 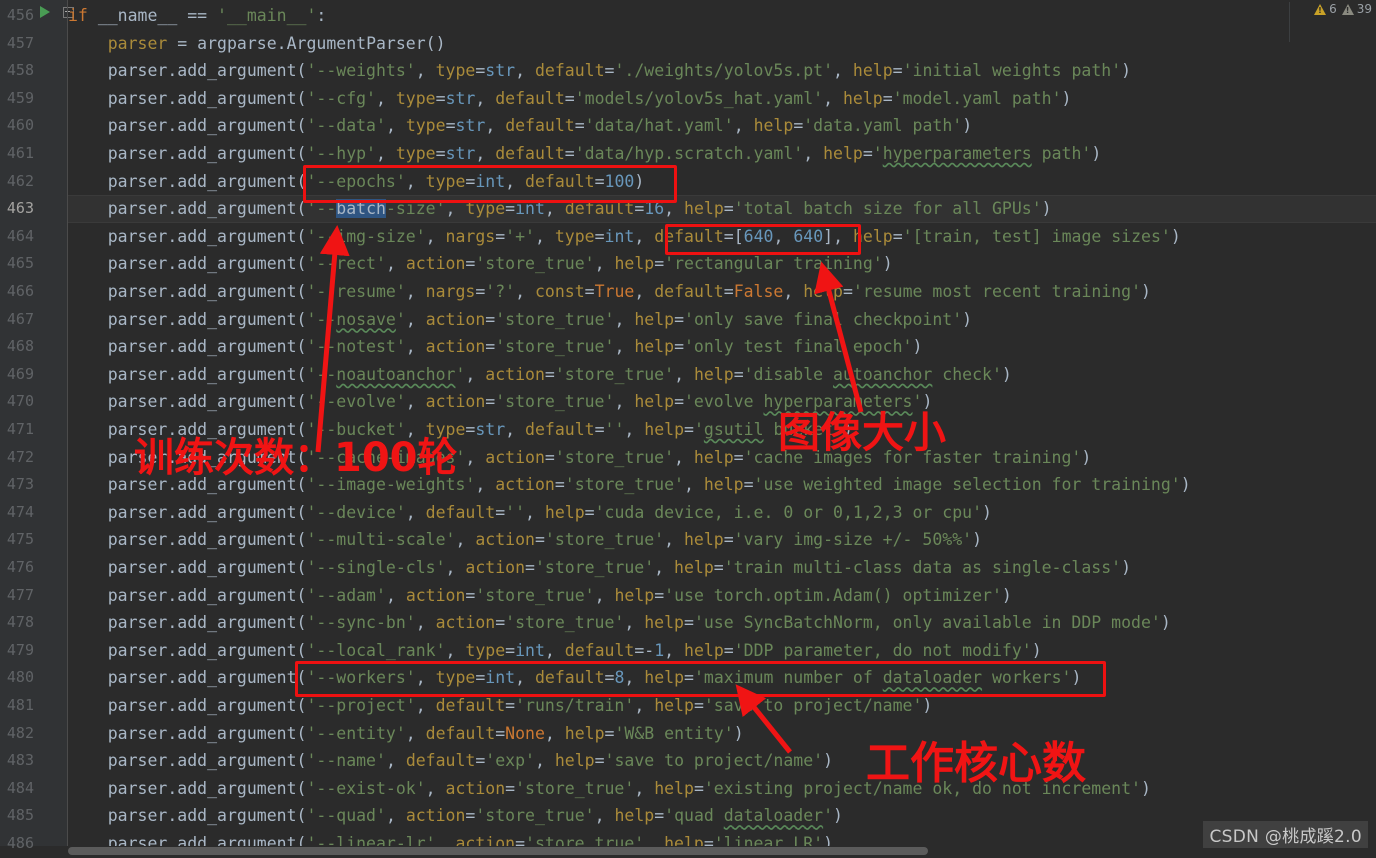 What do you see at coordinates (20, 15) in the screenshot?
I see `line-number: 456` at bounding box center [20, 15].